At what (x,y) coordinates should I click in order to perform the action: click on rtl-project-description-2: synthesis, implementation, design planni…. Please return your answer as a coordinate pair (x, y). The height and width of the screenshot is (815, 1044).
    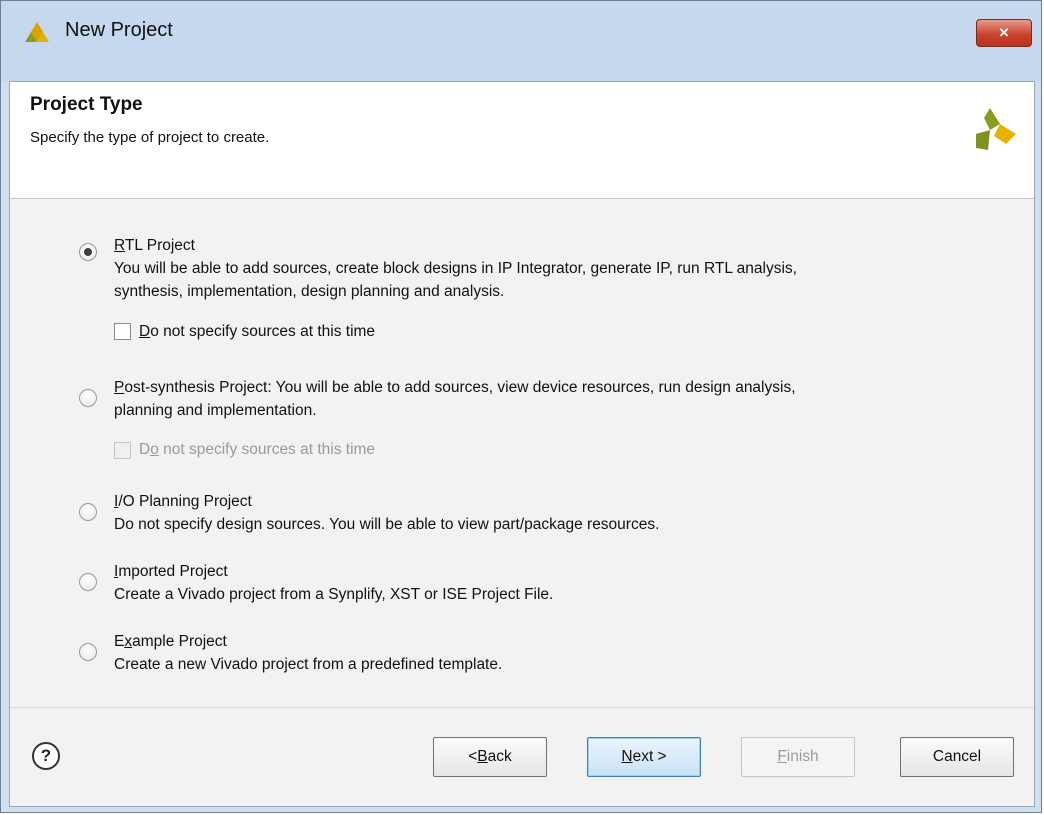
    Looking at the image, I should click on (309, 291).